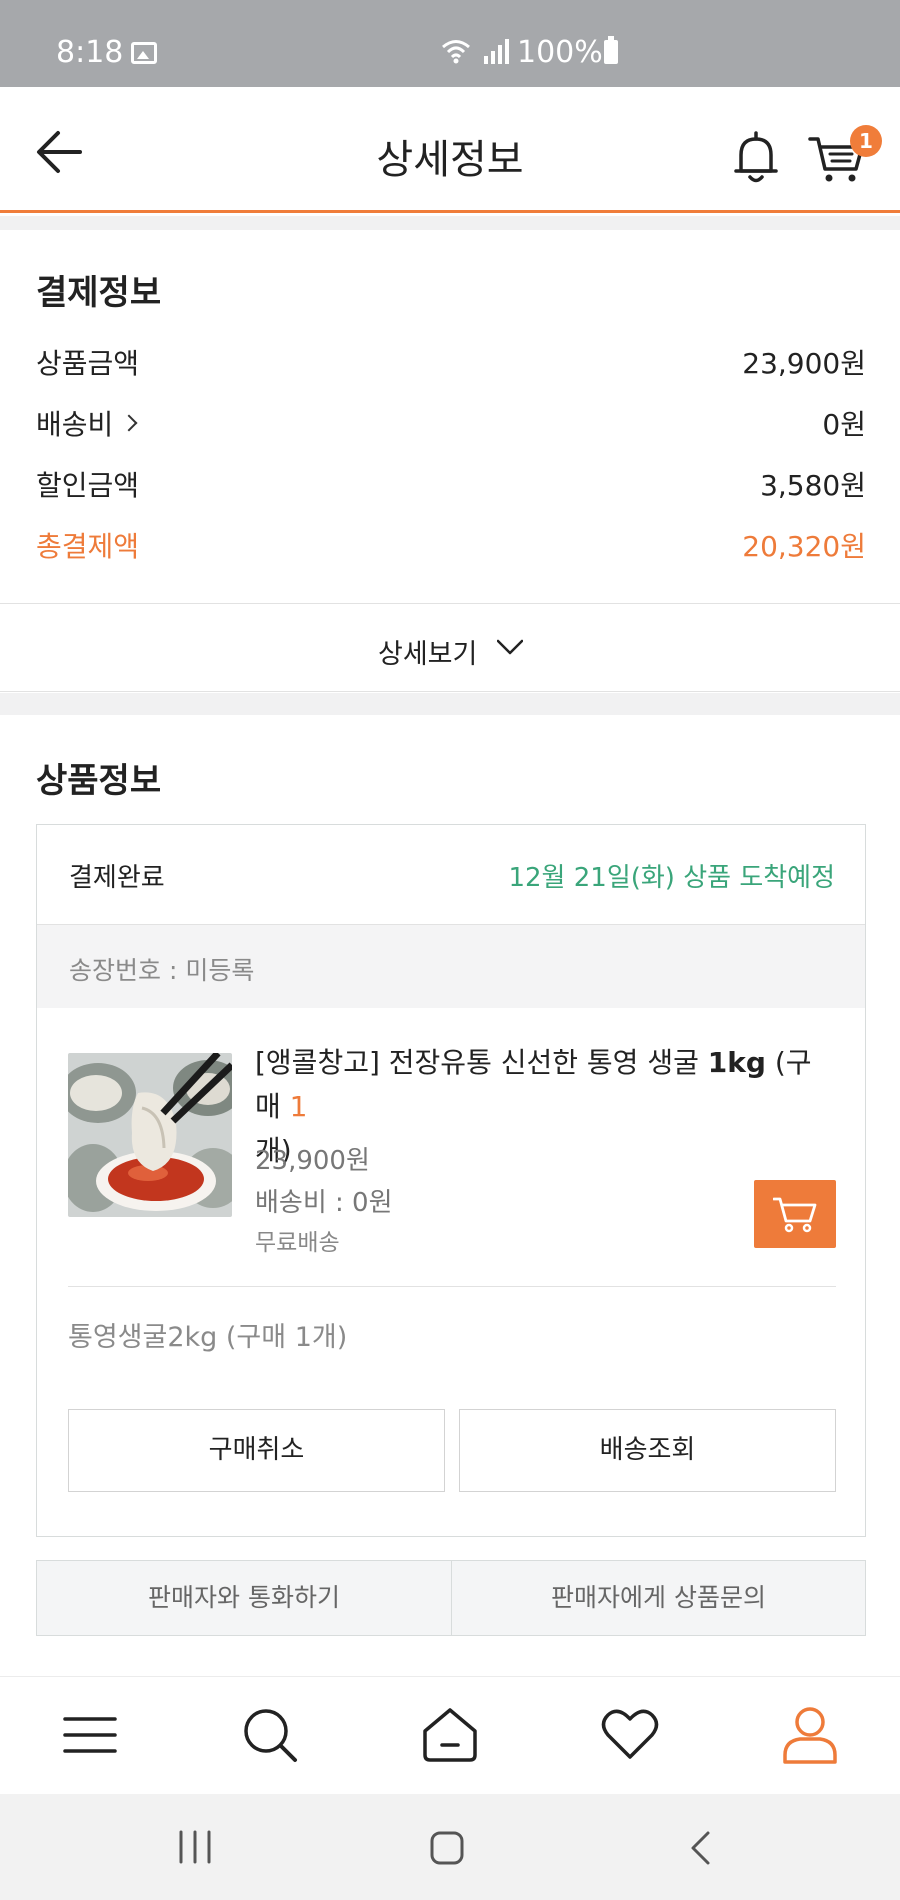  Describe the element at coordinates (90, 1735) in the screenshot. I see `menu-icon` at that location.